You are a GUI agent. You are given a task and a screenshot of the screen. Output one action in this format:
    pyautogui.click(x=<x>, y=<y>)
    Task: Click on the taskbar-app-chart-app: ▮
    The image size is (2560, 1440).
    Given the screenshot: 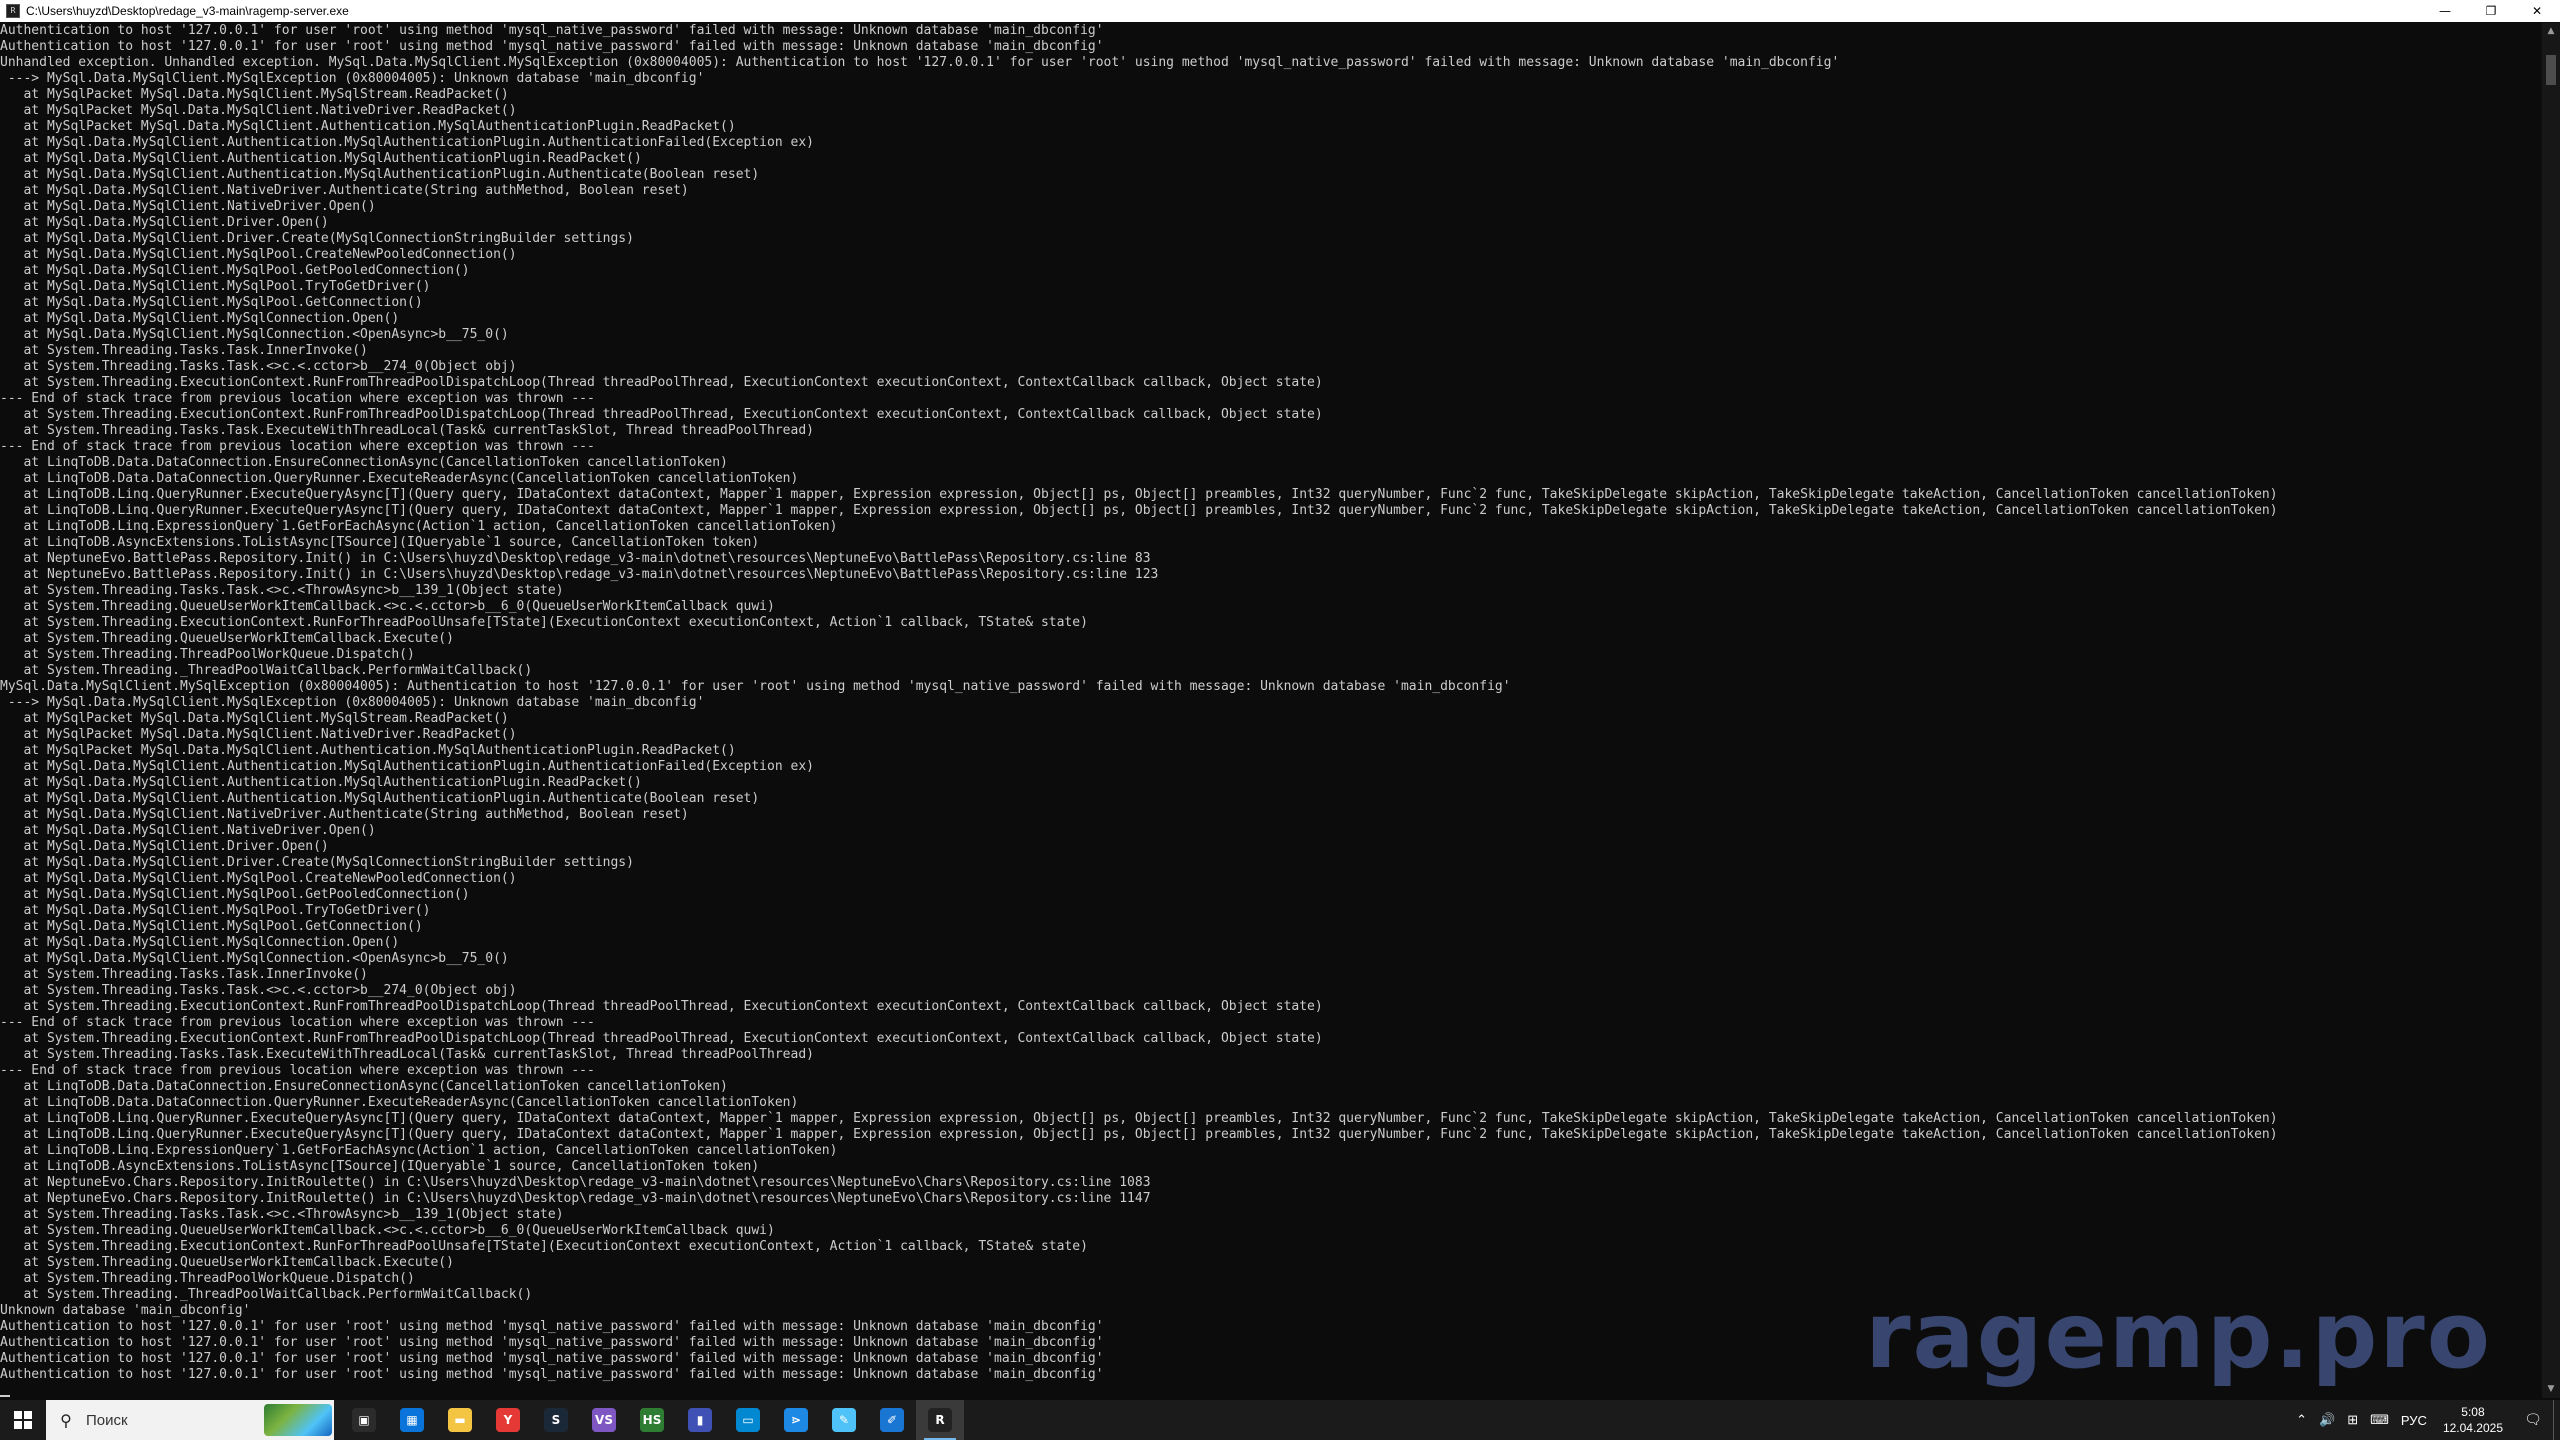 What is the action you would take?
    pyautogui.click(x=700, y=1420)
    